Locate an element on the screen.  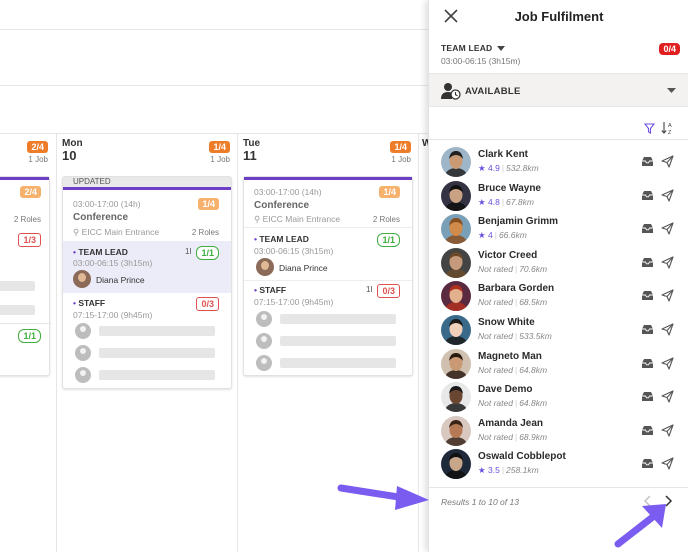
person-meta: ★ 4.8 | 67.8km is located at coordinates (506, 202).